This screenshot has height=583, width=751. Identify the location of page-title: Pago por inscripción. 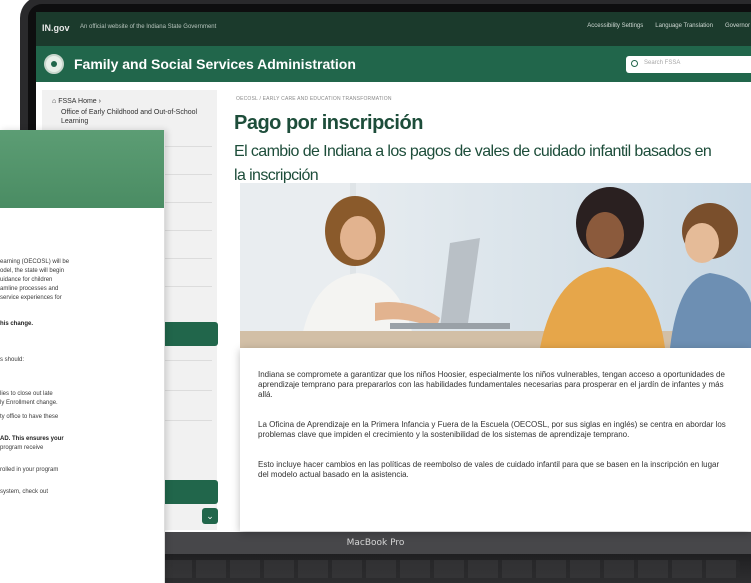
(328, 123).